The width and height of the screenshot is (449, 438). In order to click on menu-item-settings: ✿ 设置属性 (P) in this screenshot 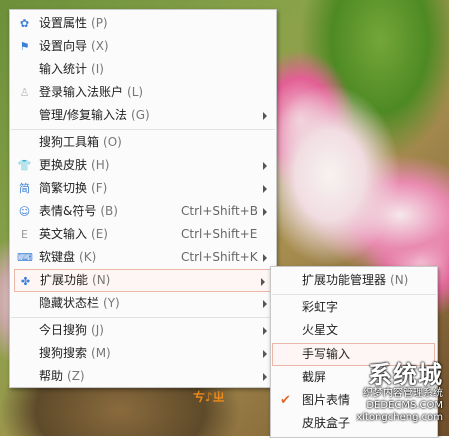, I will do `click(143, 23)`.